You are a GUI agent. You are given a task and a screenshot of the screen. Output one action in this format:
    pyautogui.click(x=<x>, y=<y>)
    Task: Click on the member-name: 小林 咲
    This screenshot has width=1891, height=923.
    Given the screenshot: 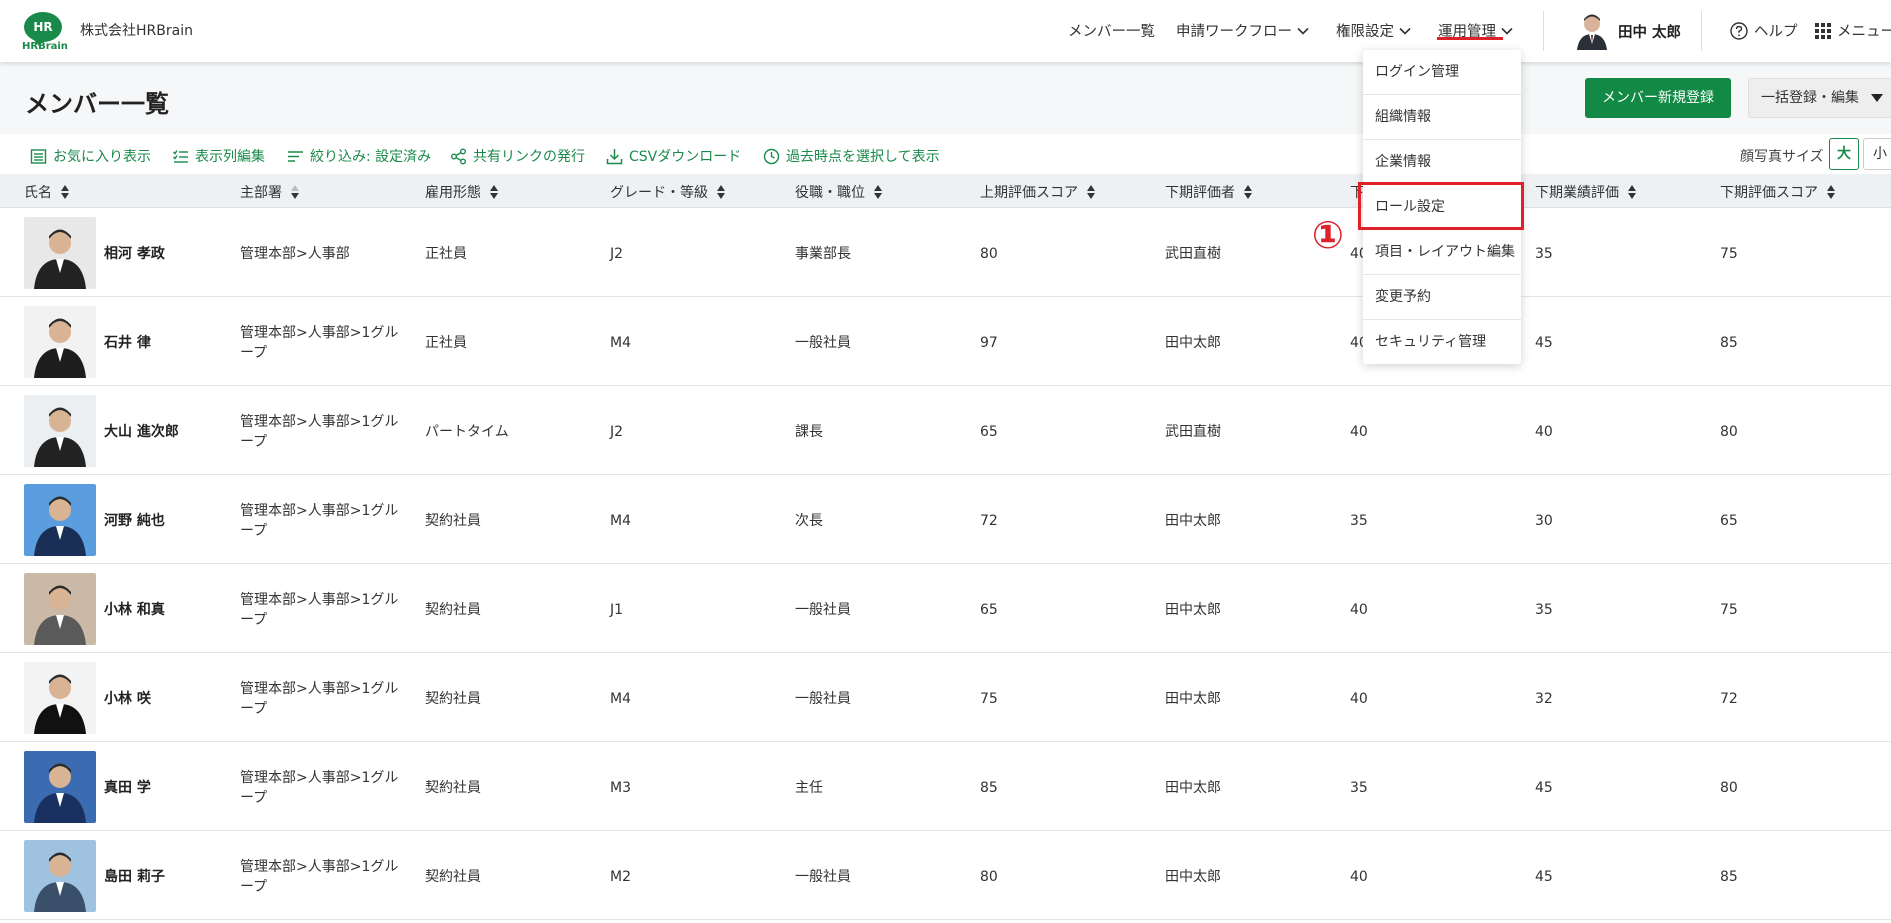 What is the action you would take?
    pyautogui.click(x=127, y=699)
    